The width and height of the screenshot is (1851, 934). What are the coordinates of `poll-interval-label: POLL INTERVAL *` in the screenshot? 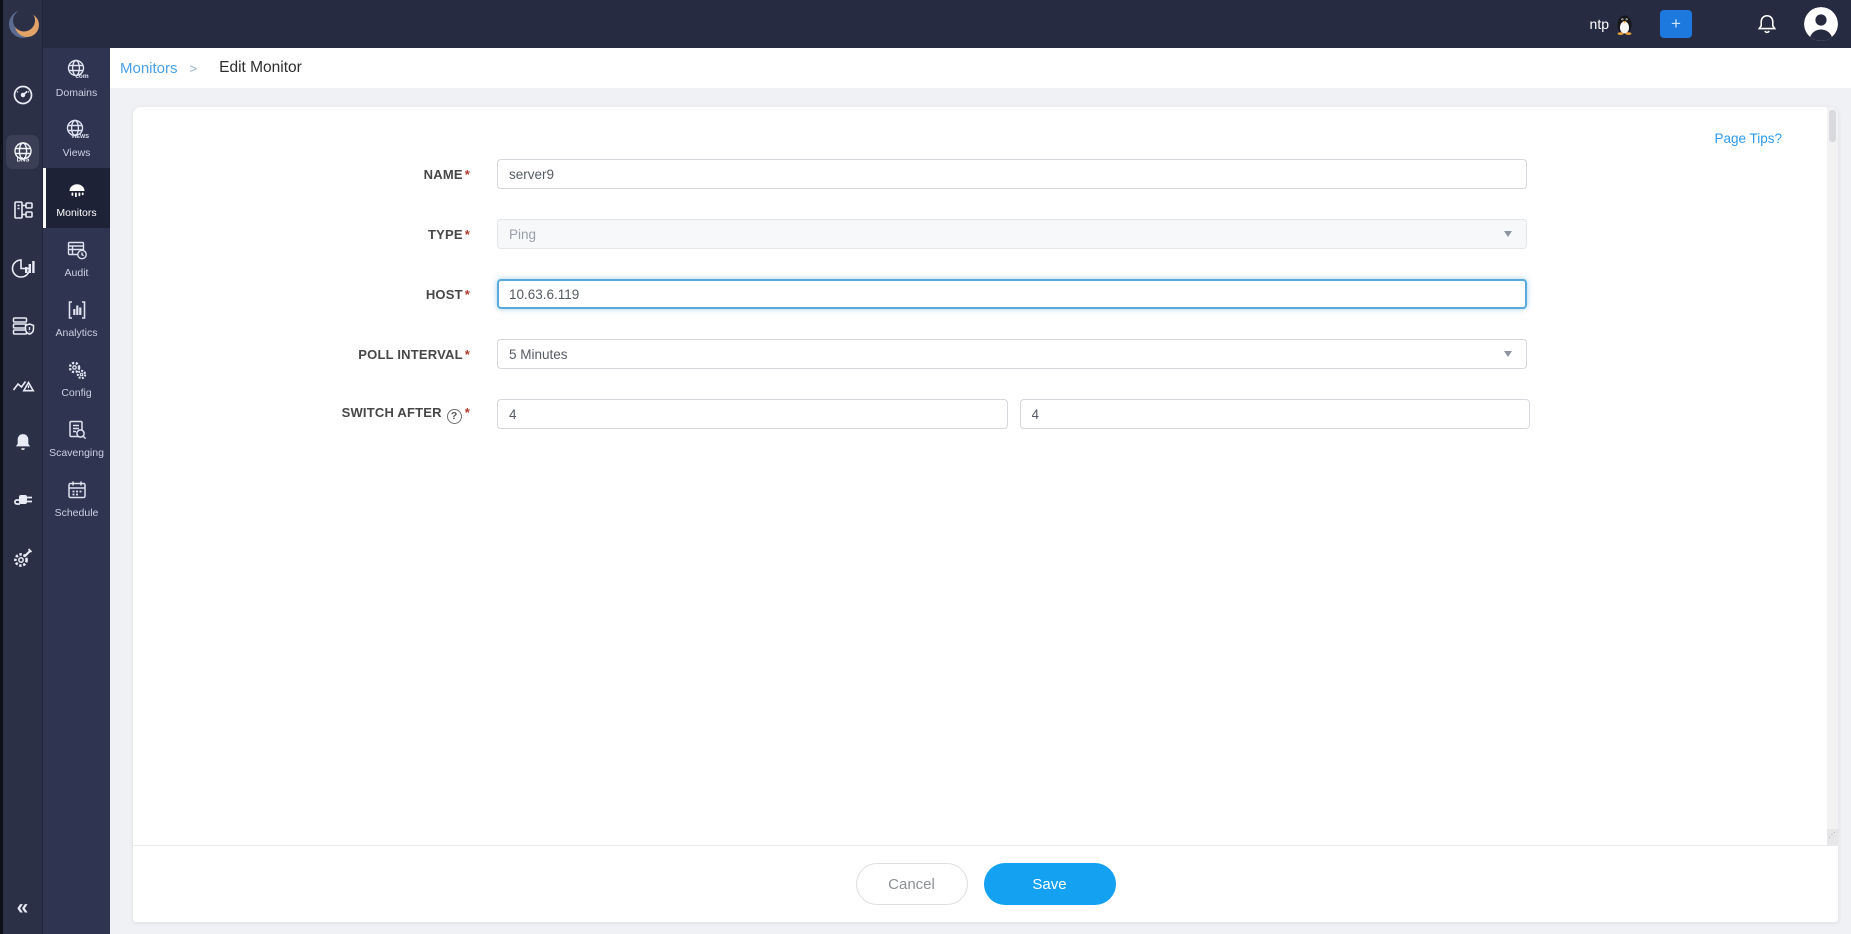 It's located at (414, 354).